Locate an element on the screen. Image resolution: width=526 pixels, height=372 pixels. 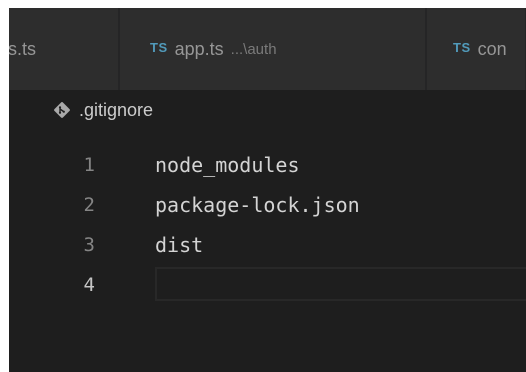
code-line-current: 4 is located at coordinates (267, 285).